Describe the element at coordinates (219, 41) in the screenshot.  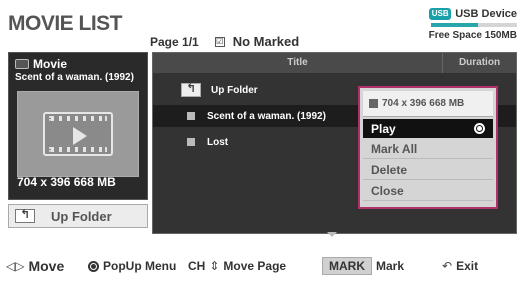
I see `checkbox-icon: ☑` at that location.